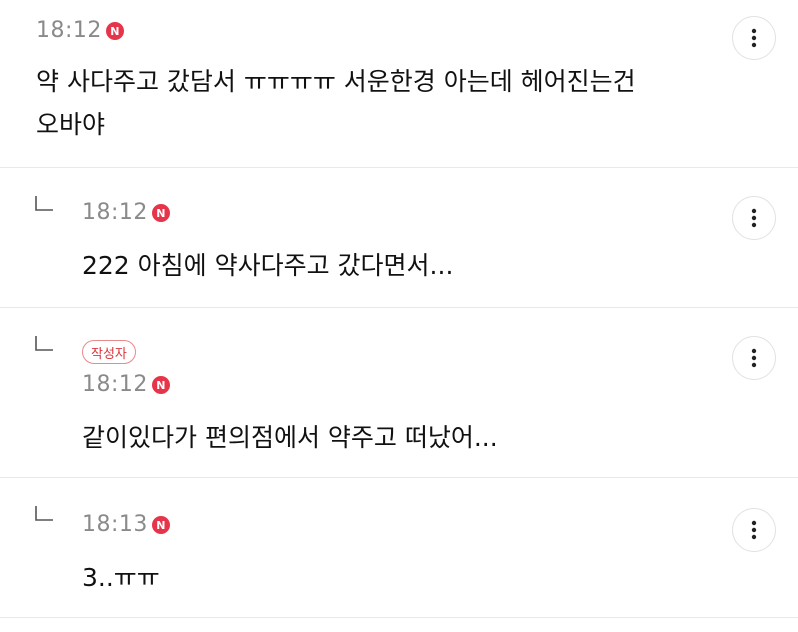  I want to click on comment-text: 3..ㅠㅠ, so click(121, 577).